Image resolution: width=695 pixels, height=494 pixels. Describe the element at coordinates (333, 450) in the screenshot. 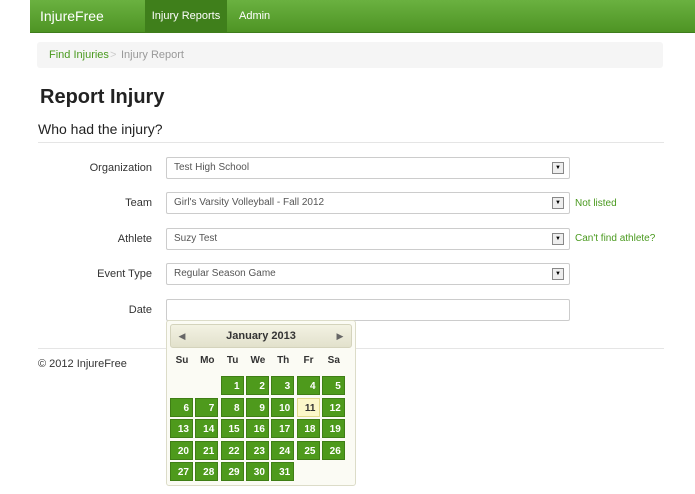

I see `calendar-day: 26` at that location.